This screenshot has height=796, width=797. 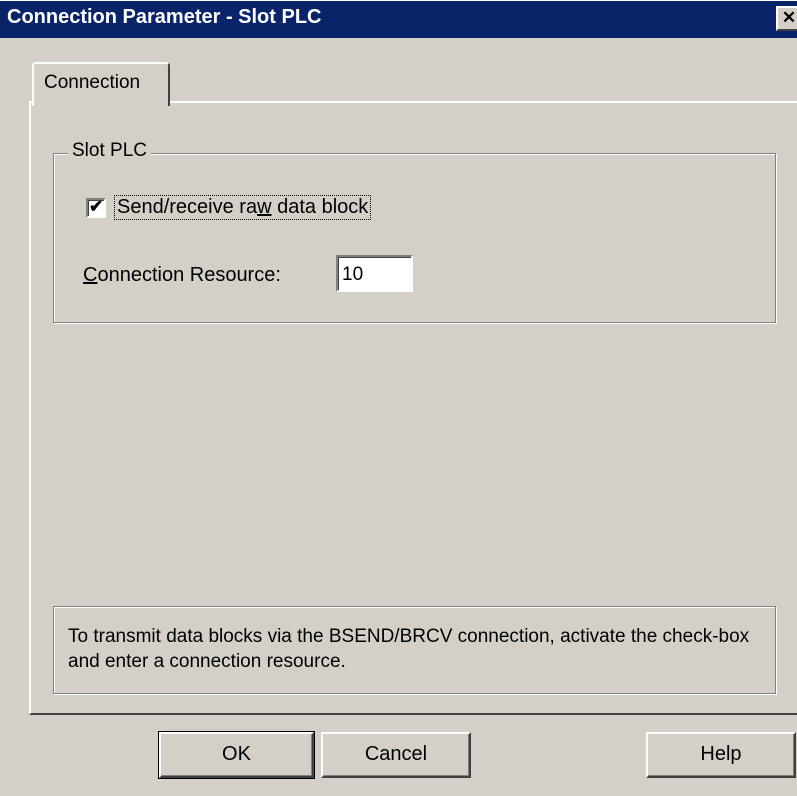 I want to click on ok-button: OK, so click(x=236, y=755).